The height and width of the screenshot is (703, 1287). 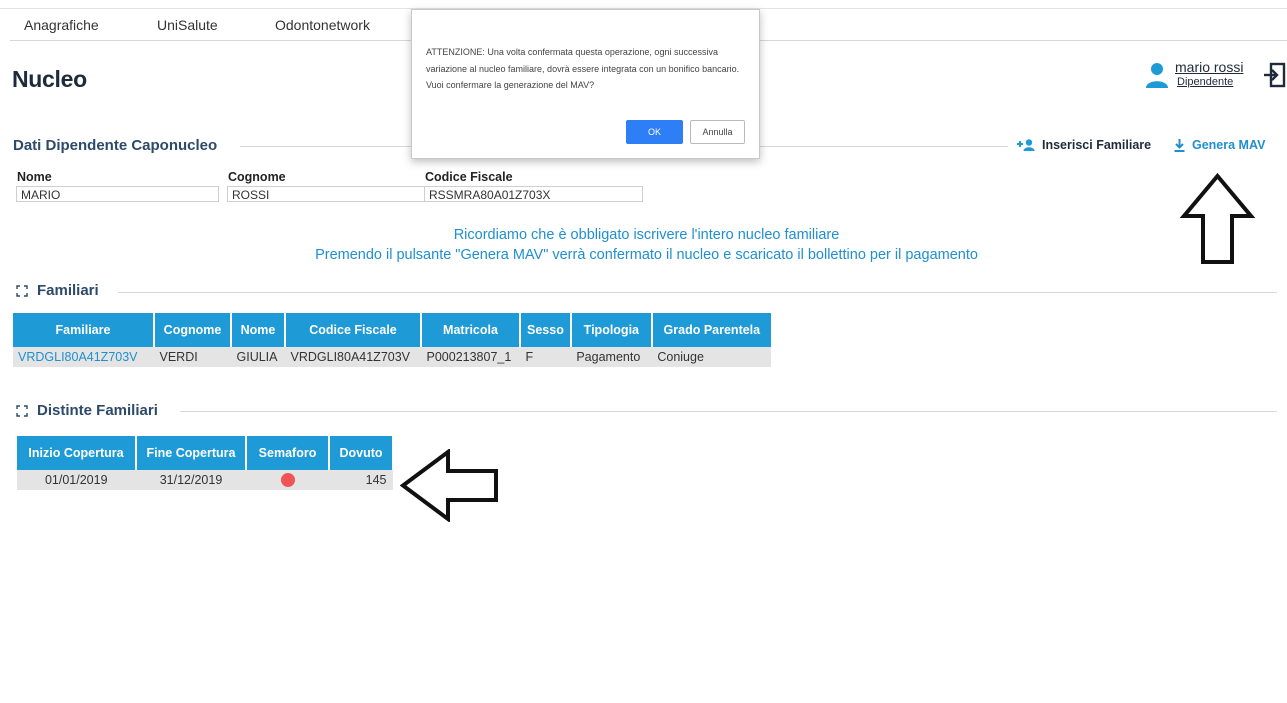 What do you see at coordinates (49, 79) in the screenshot?
I see `page-title: Nucleo` at bounding box center [49, 79].